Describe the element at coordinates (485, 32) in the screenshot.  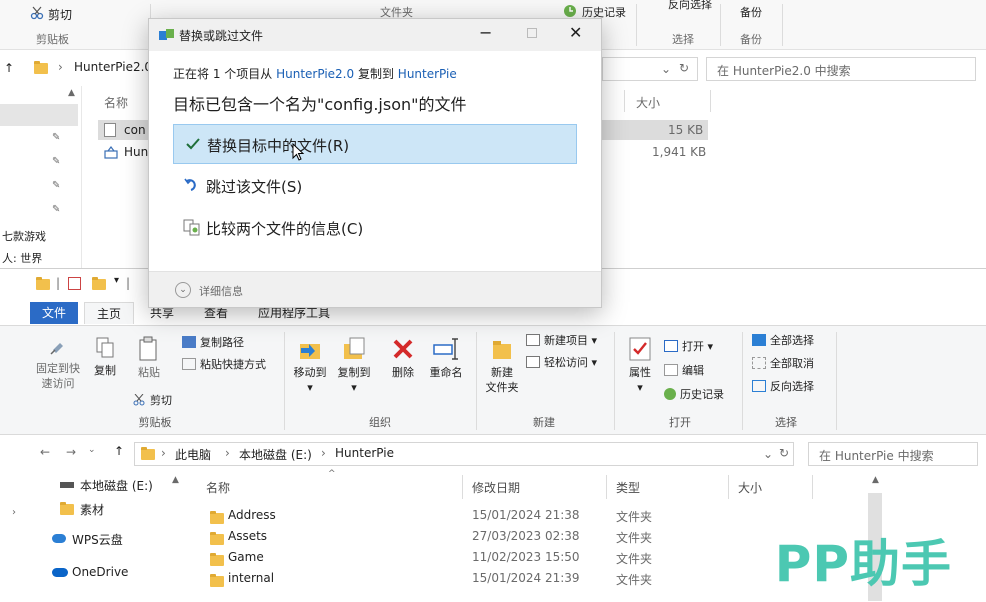
I see `minimize-button: −` at that location.